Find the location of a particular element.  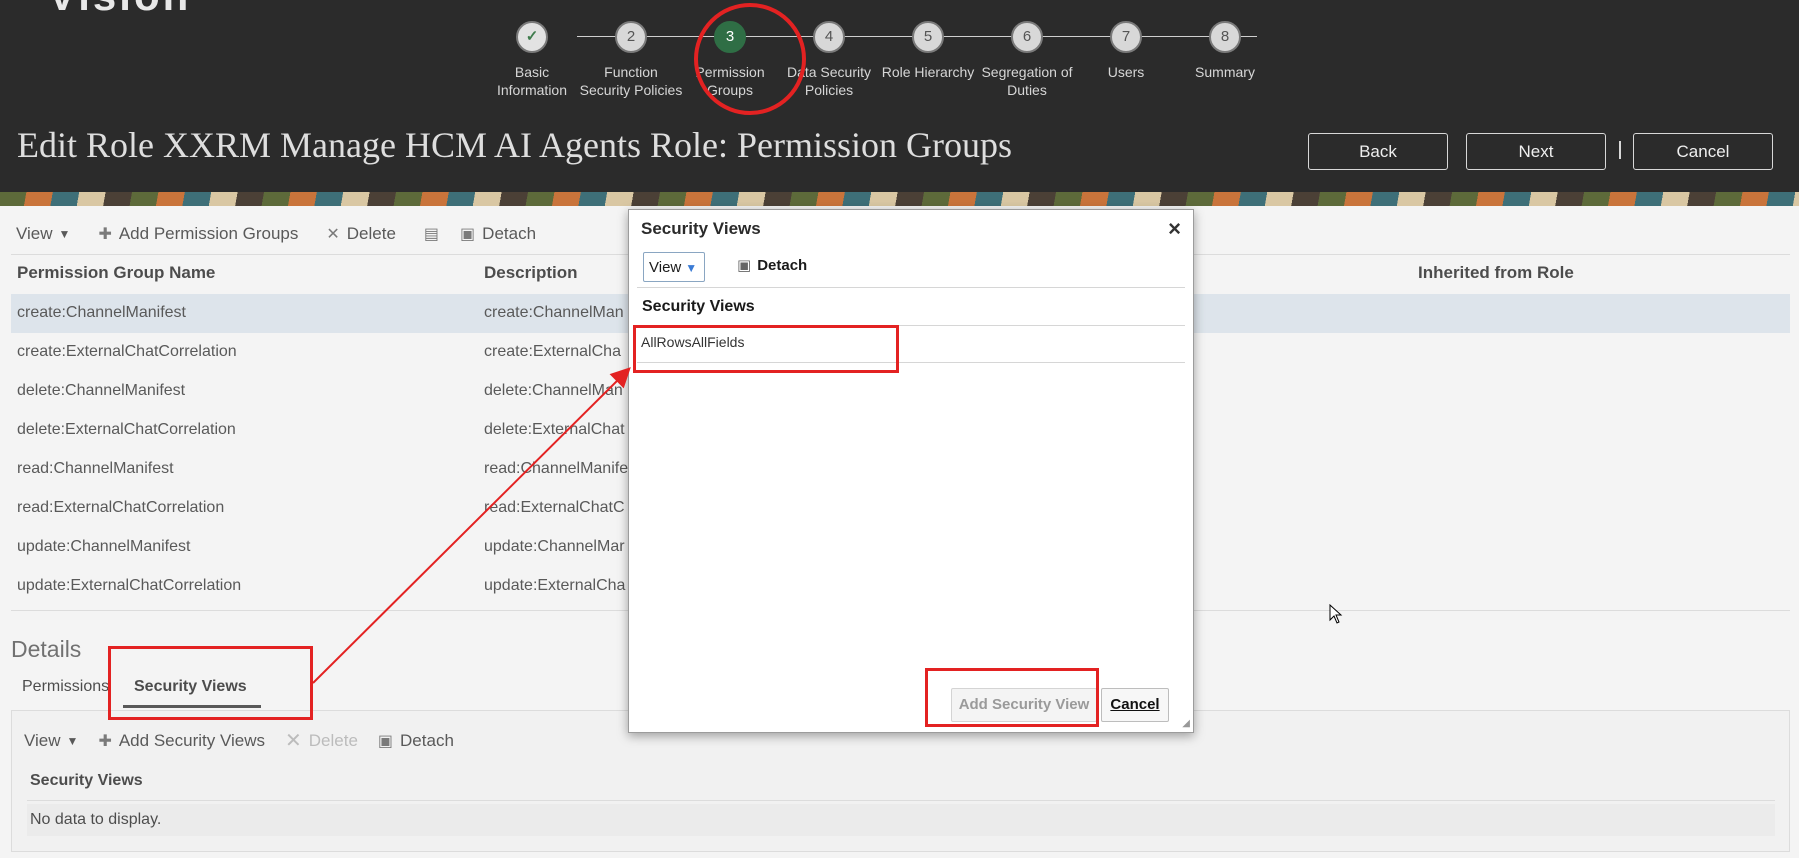

mouse-cursor-icon is located at coordinates (1336, 616).